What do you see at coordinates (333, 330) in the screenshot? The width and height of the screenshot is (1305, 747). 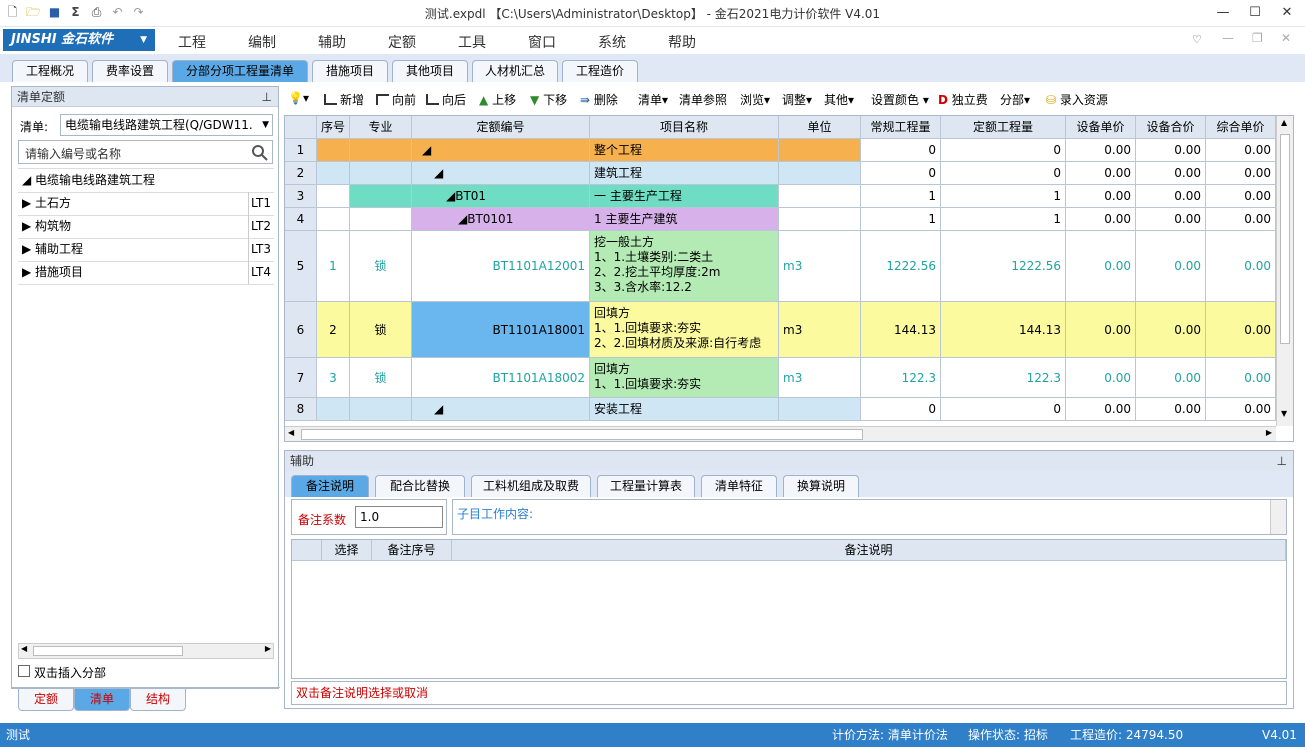 I see `grid-cell-seq: 2` at bounding box center [333, 330].